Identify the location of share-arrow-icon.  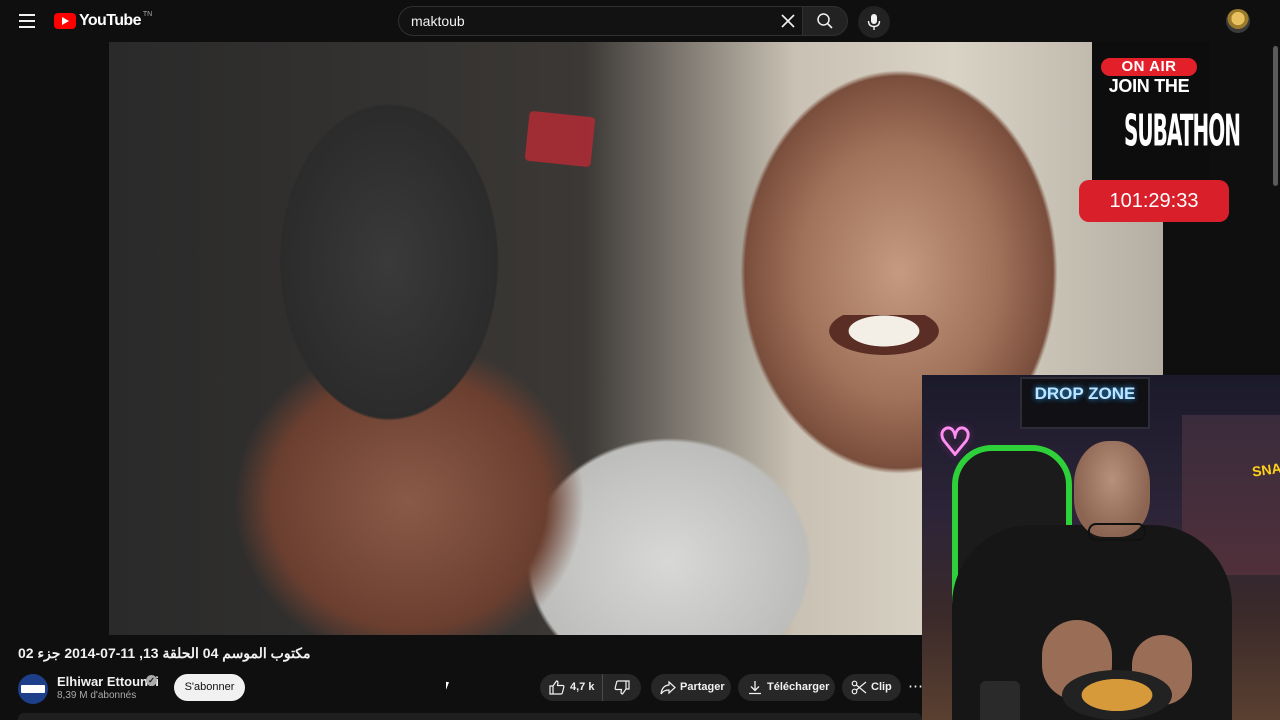
(668, 687).